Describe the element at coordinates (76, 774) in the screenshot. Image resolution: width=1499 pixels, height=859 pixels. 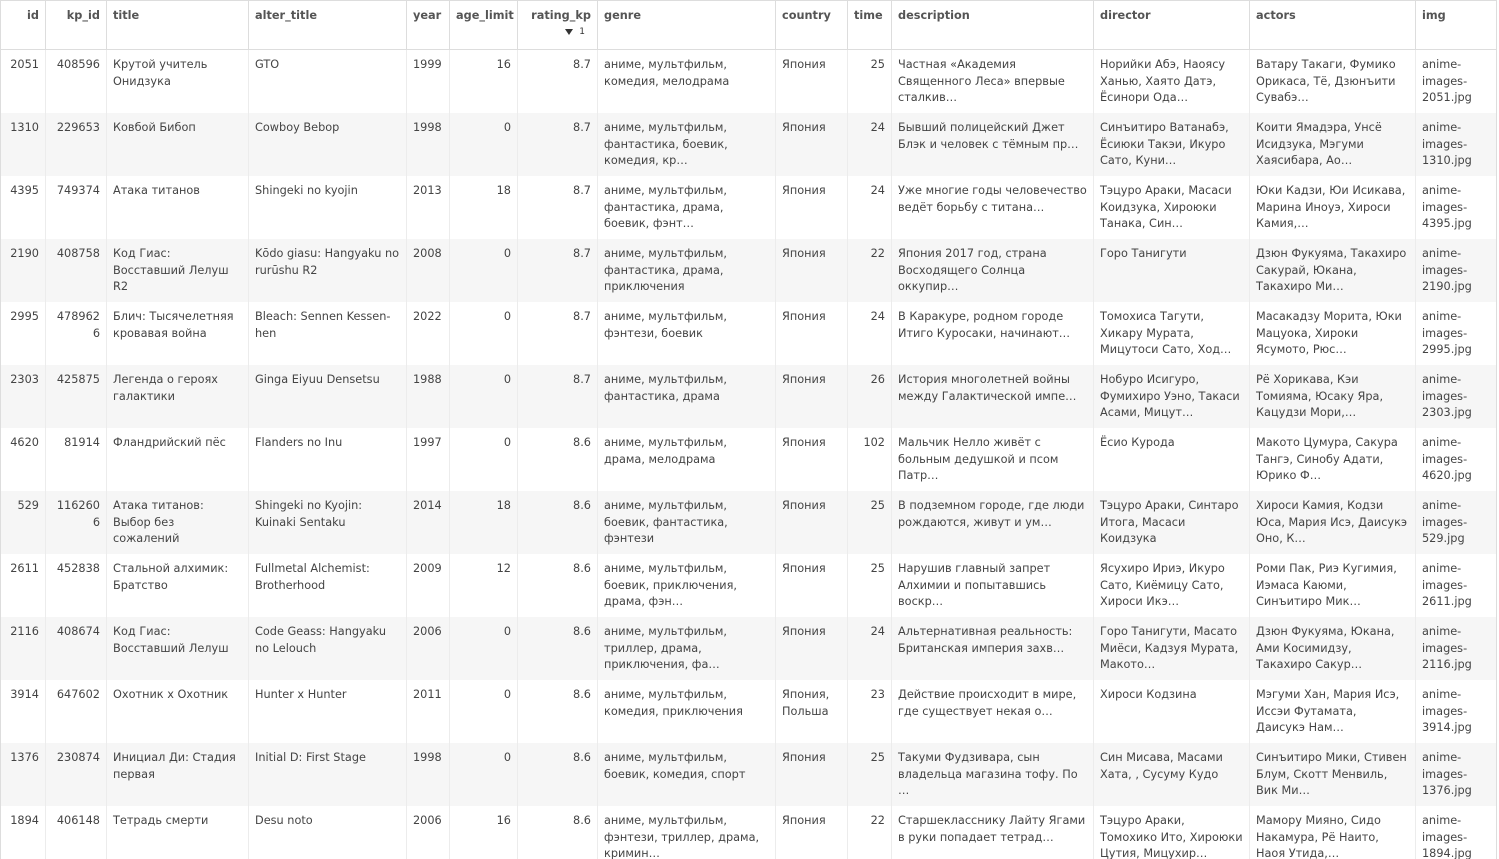
I see `cell-kp-id: 230874` at that location.